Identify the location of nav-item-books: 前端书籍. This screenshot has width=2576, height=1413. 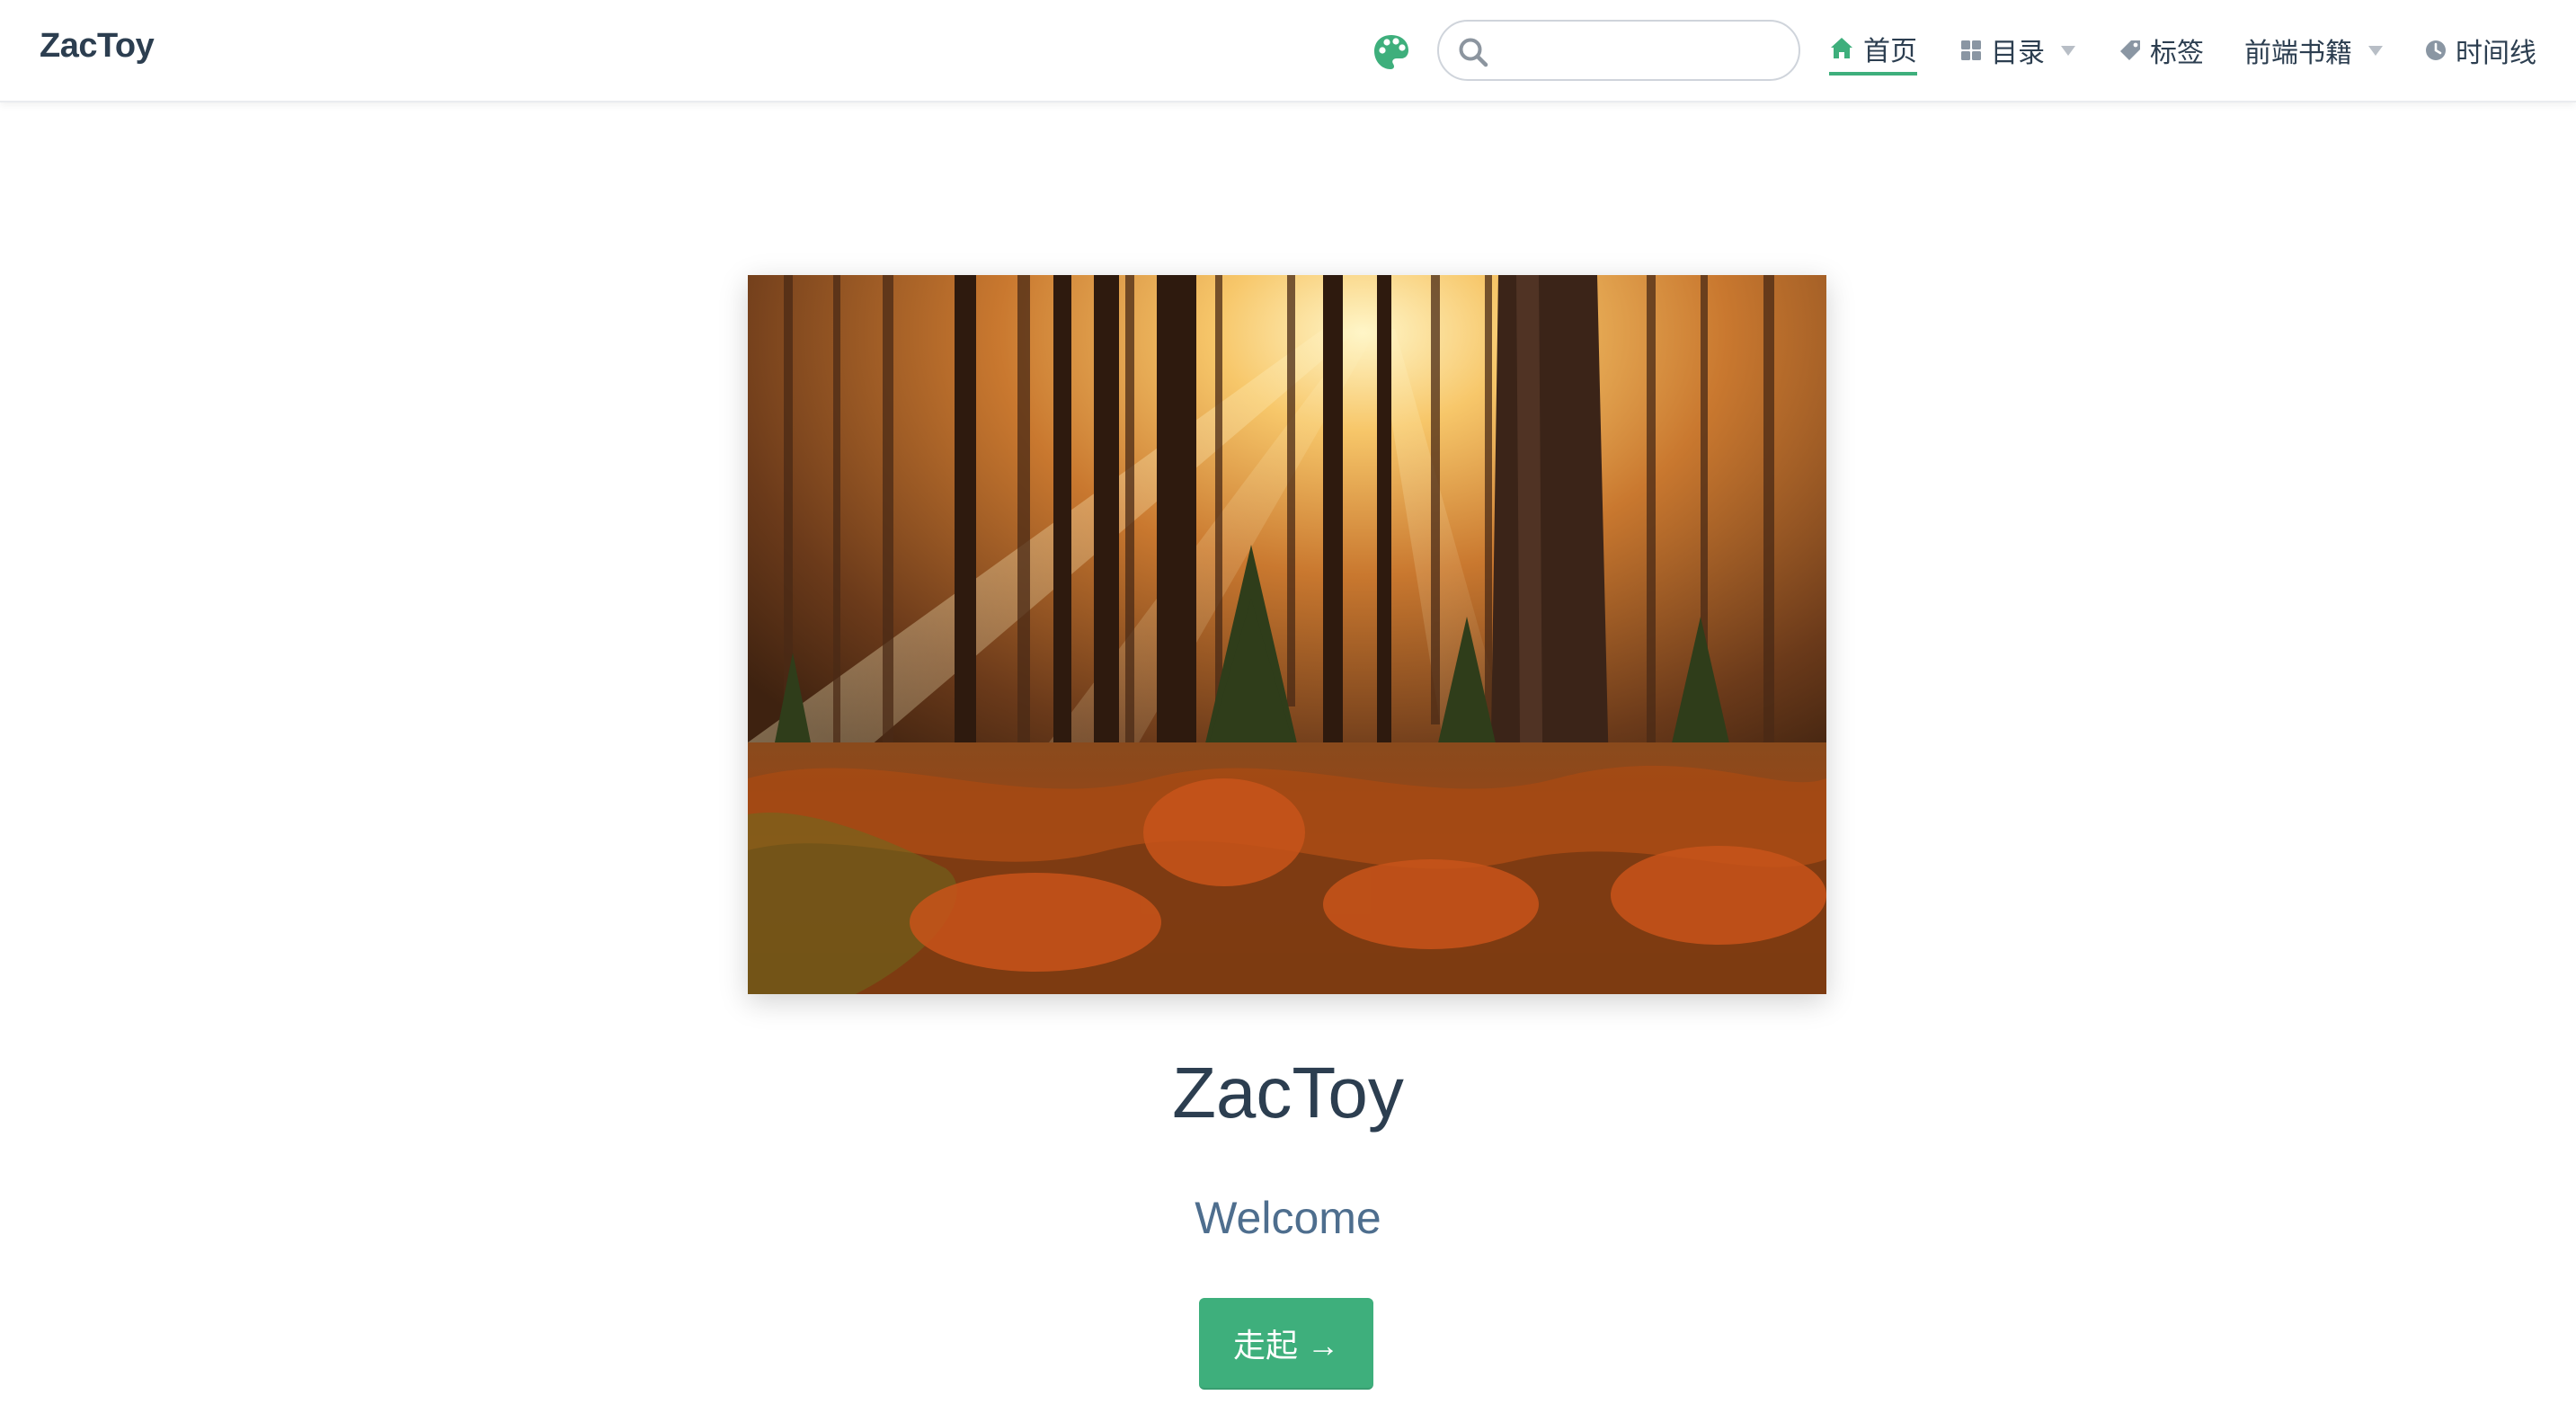
(2313, 50).